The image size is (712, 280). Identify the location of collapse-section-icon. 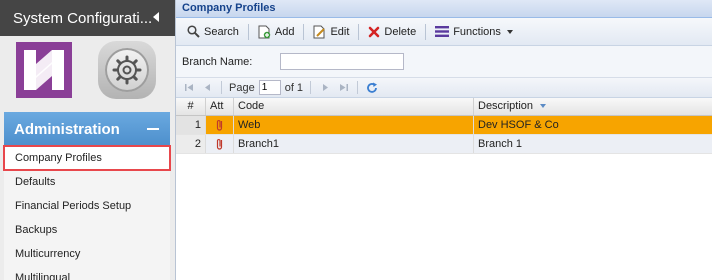
(153, 129).